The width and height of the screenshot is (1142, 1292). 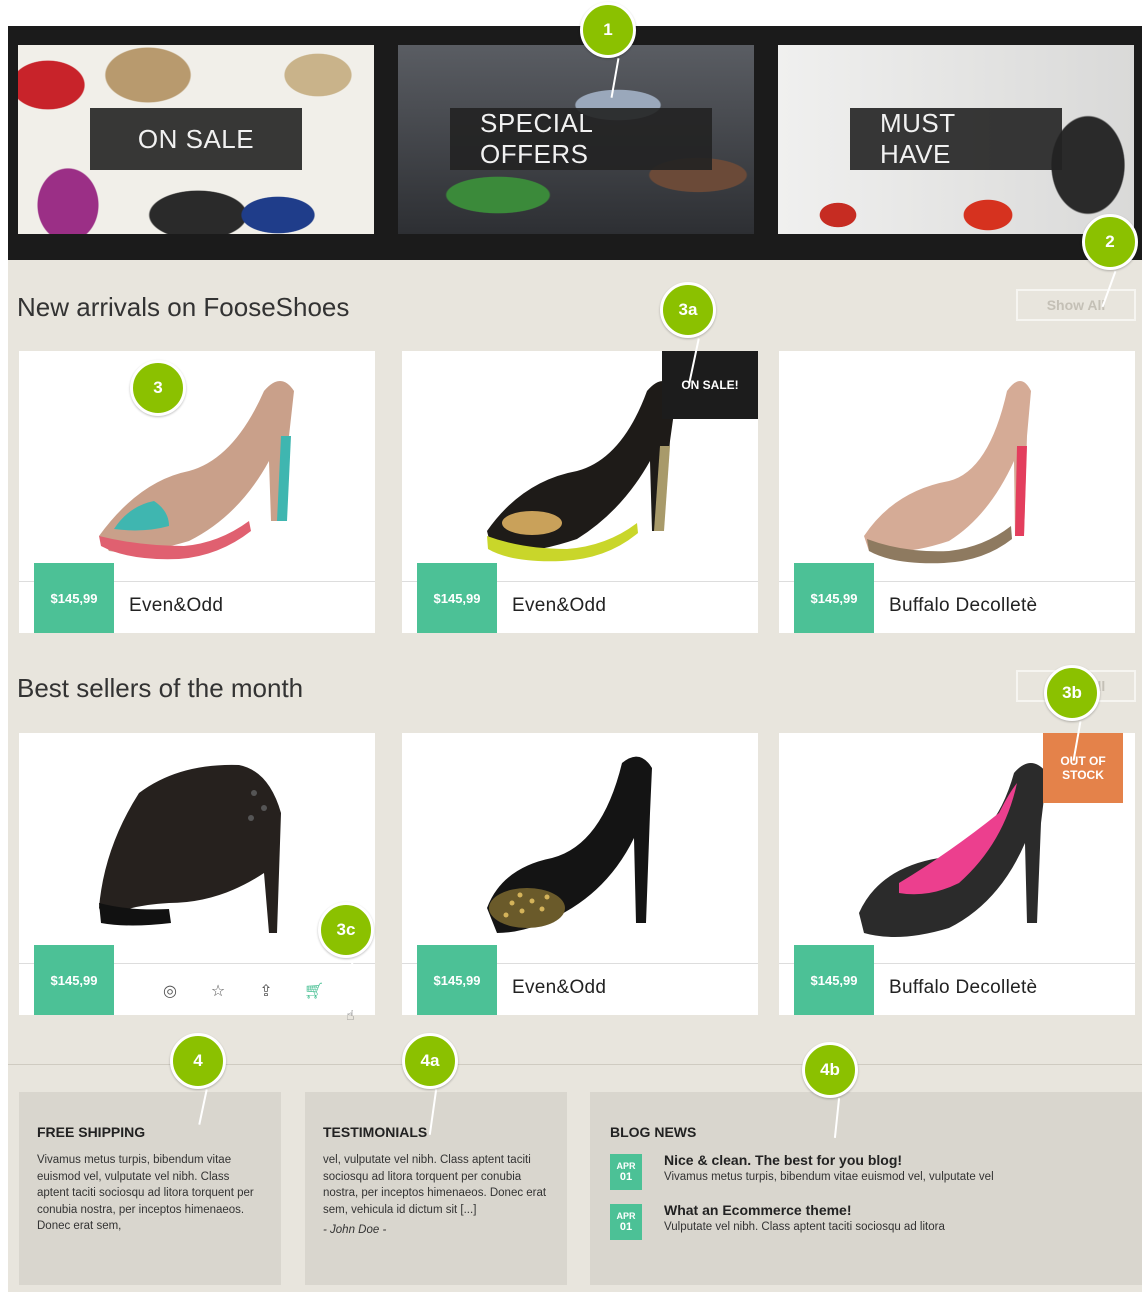 I want to click on annotation-pin: 2, so click(x=1110, y=242).